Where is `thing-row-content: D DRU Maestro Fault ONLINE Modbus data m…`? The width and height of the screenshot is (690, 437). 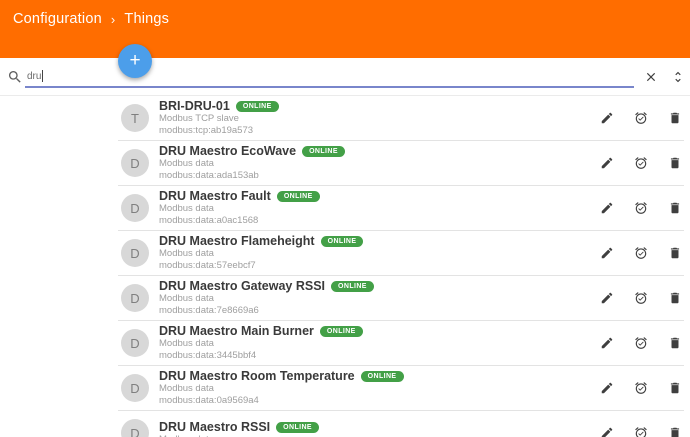
thing-row-content: D DRU Maestro Fault ONLINE Modbus data m… is located at coordinates (401, 208).